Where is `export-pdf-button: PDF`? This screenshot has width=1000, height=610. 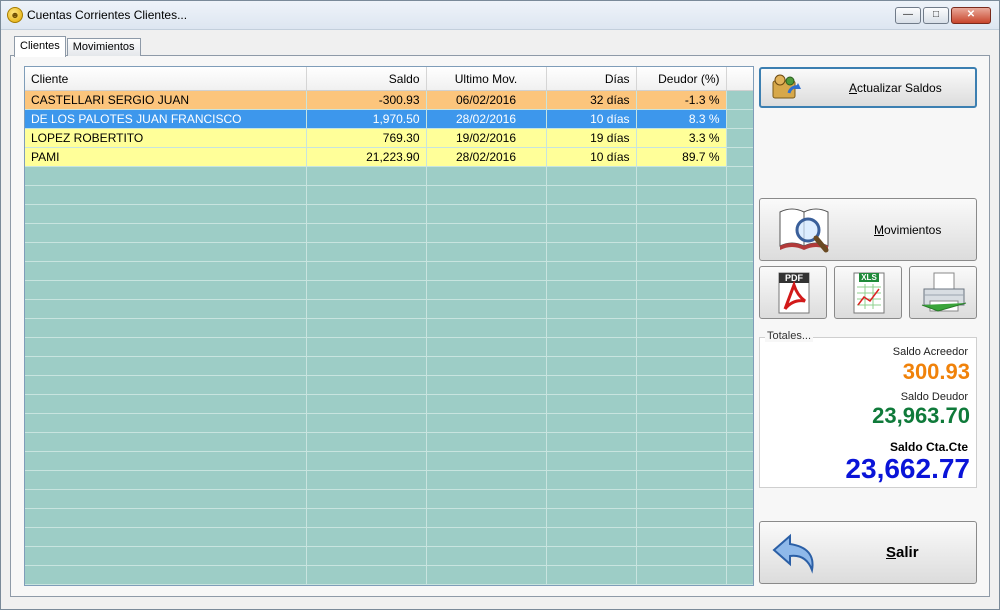
export-pdf-button: PDF is located at coordinates (793, 292).